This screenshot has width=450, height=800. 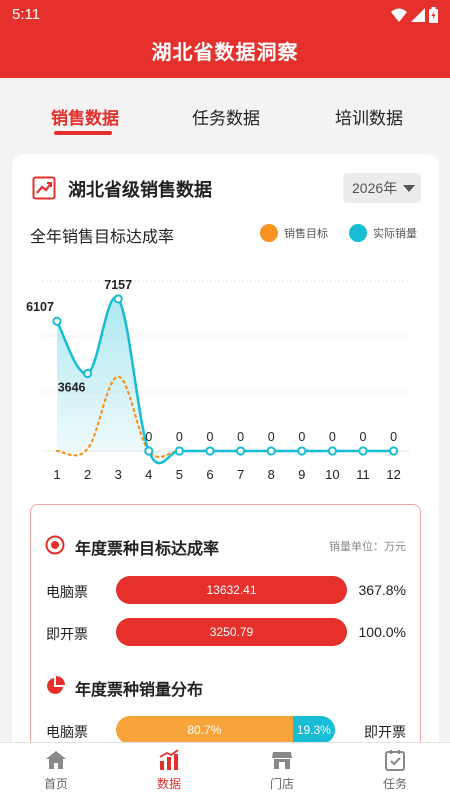 I want to click on dist-right-label: 即开票, so click(x=385, y=732).